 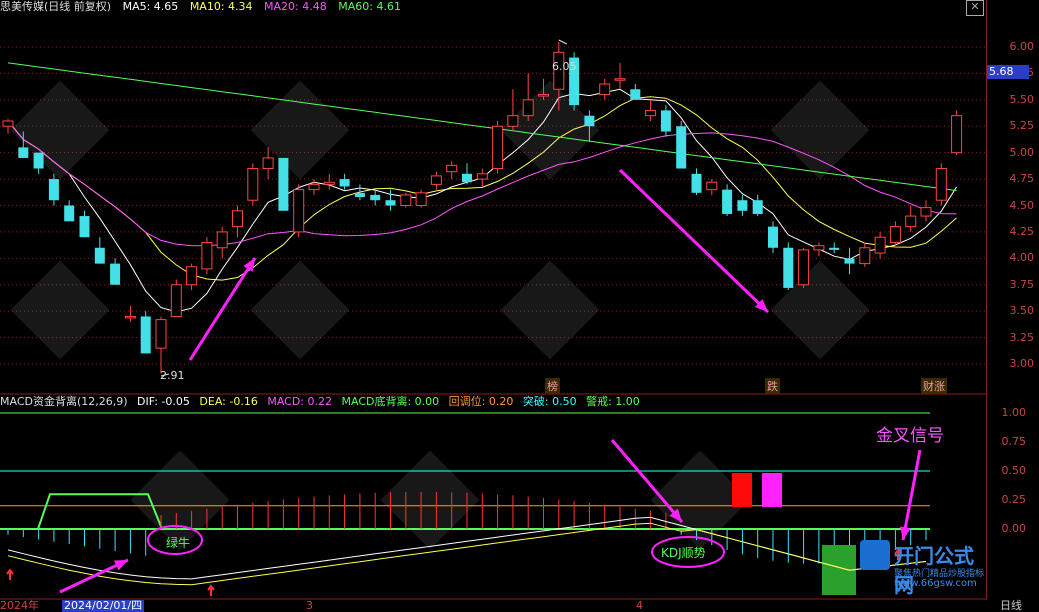 What do you see at coordinates (390, 401) in the screenshot?
I see `divergence-label: MACD底背离: 0.00` at bounding box center [390, 401].